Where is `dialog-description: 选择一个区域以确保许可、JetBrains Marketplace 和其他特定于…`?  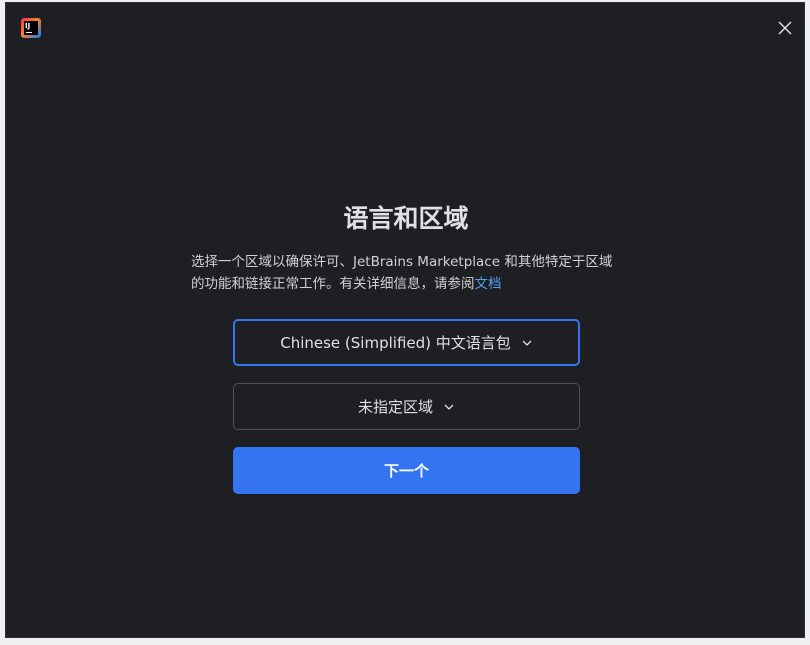
dialog-description: 选择一个区域以确保许可、JetBrains Marketplace 和其他特定于… is located at coordinates (406, 273).